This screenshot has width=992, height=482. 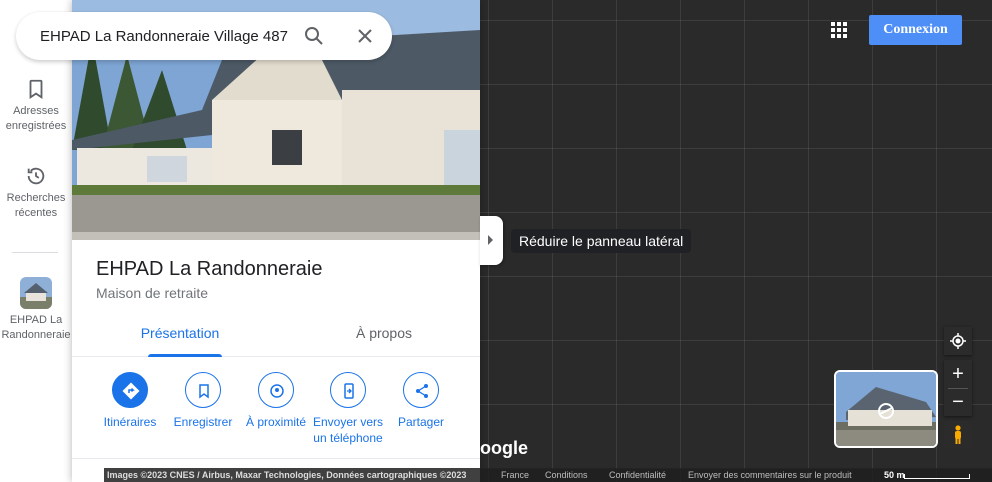 I want to click on directions-button: Itinéraires, so click(x=130, y=401).